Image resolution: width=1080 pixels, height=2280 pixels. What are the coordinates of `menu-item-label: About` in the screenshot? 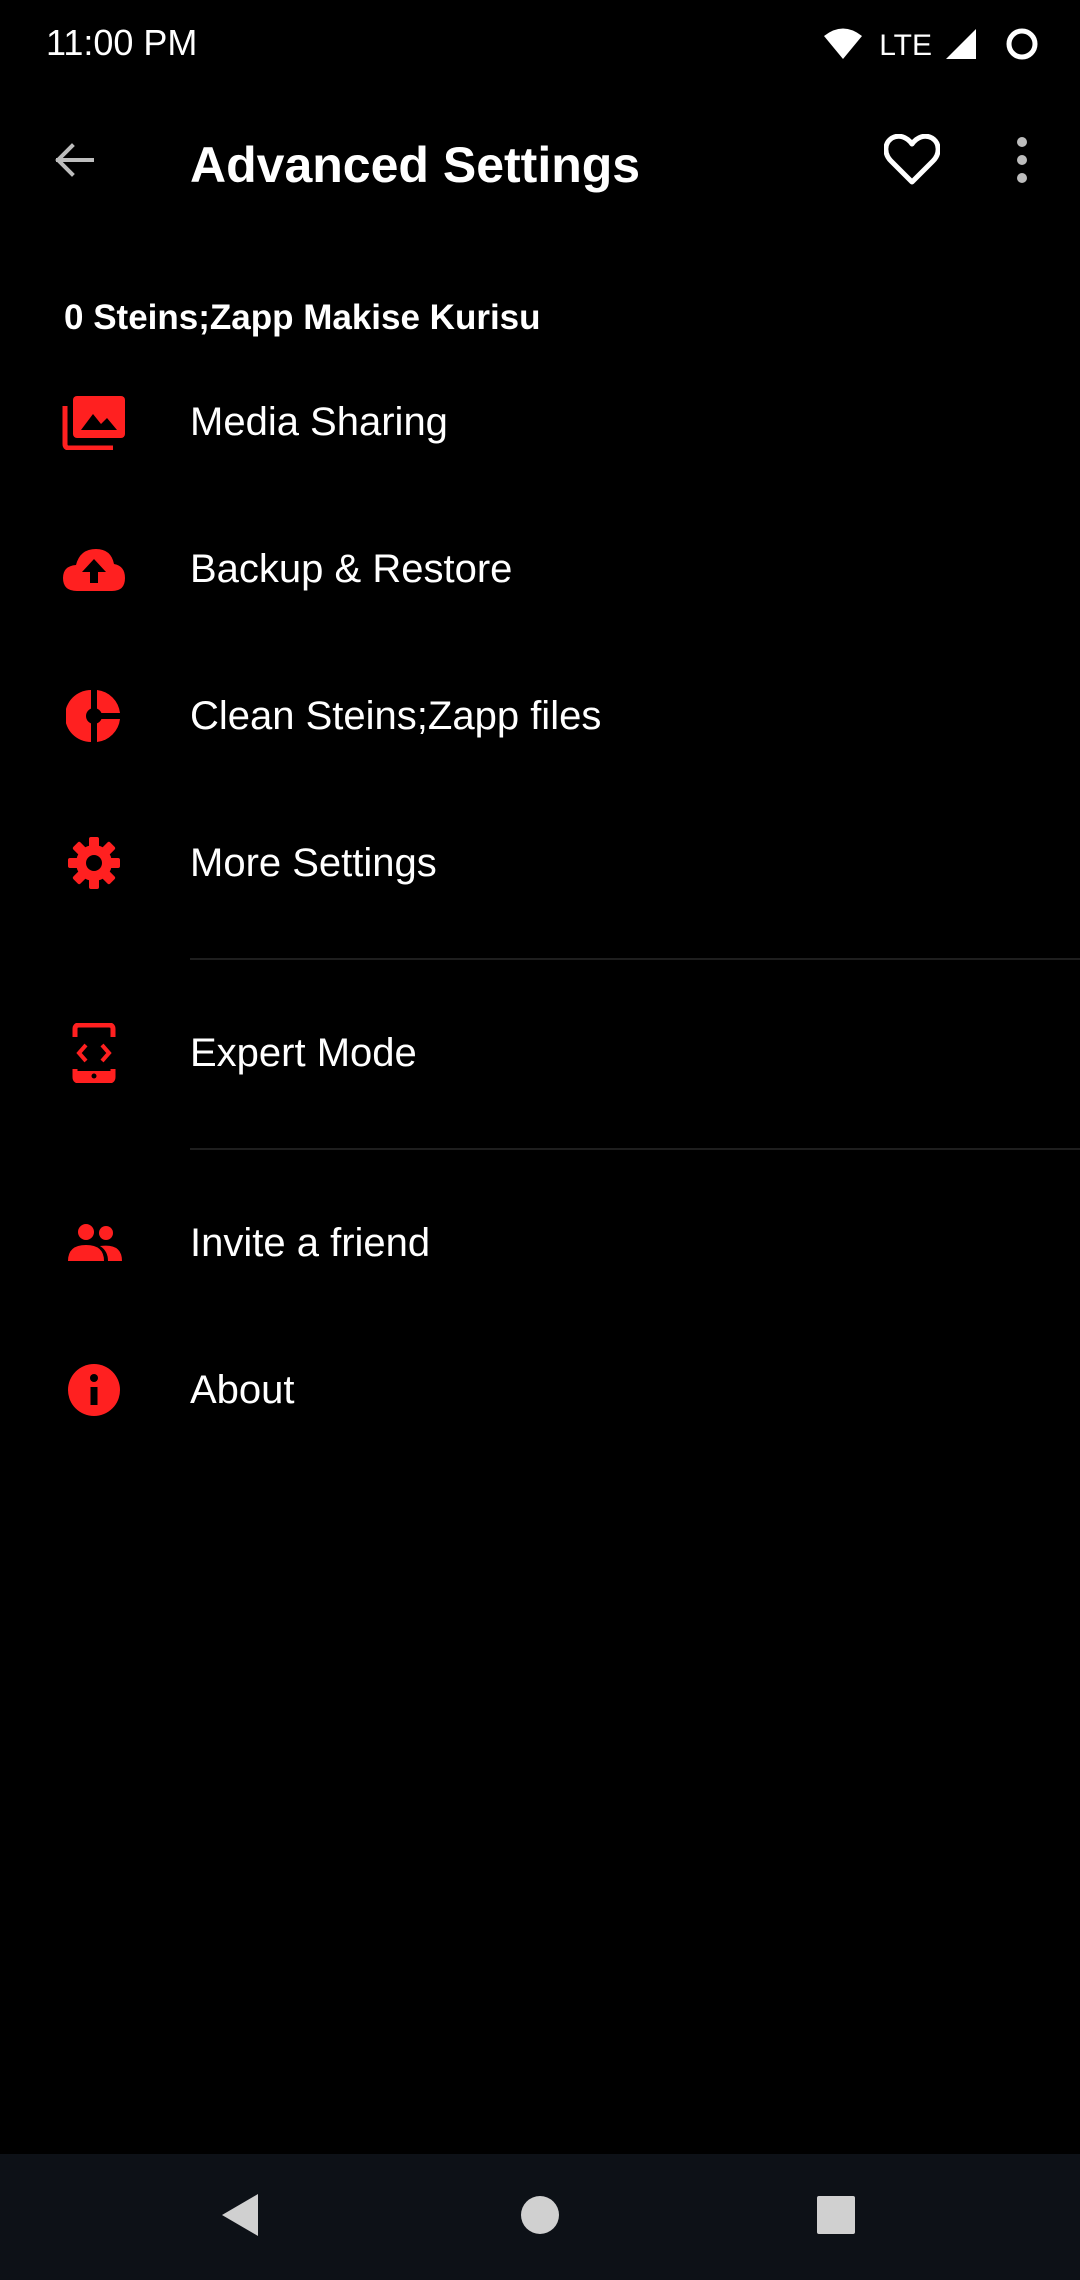 It's located at (242, 1390).